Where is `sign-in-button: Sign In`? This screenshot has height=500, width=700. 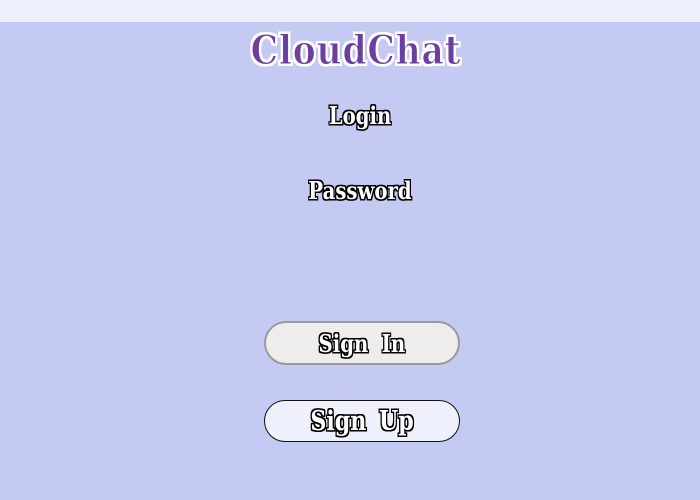
sign-in-button: Sign In is located at coordinates (362, 343).